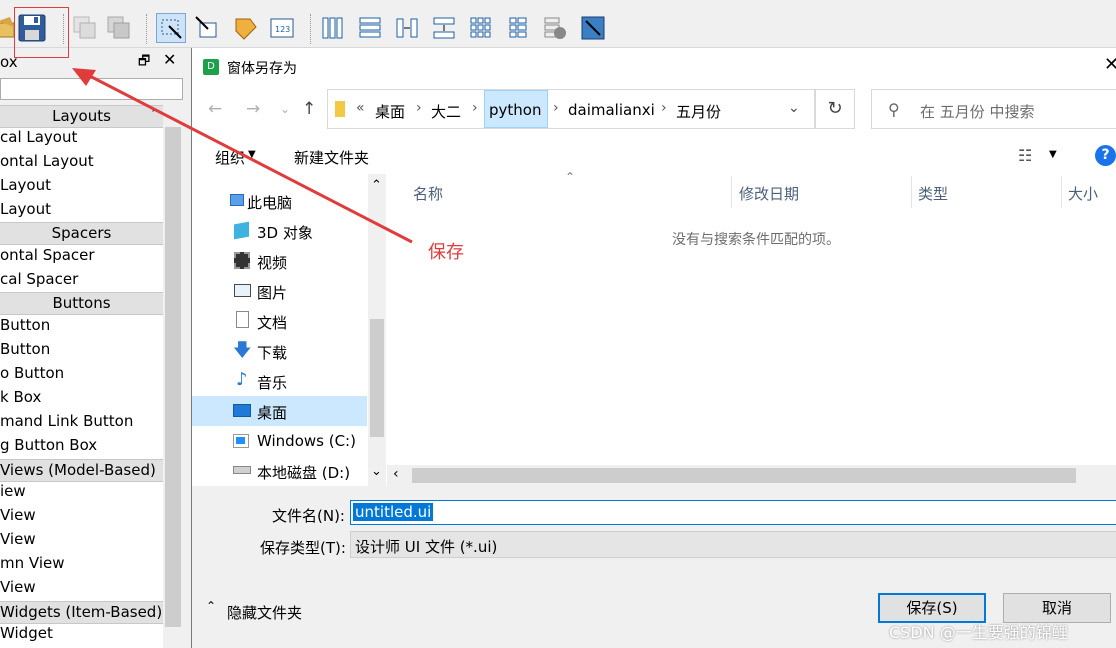  Describe the element at coordinates (13, 491) in the screenshot. I see `widget-item: iew` at that location.